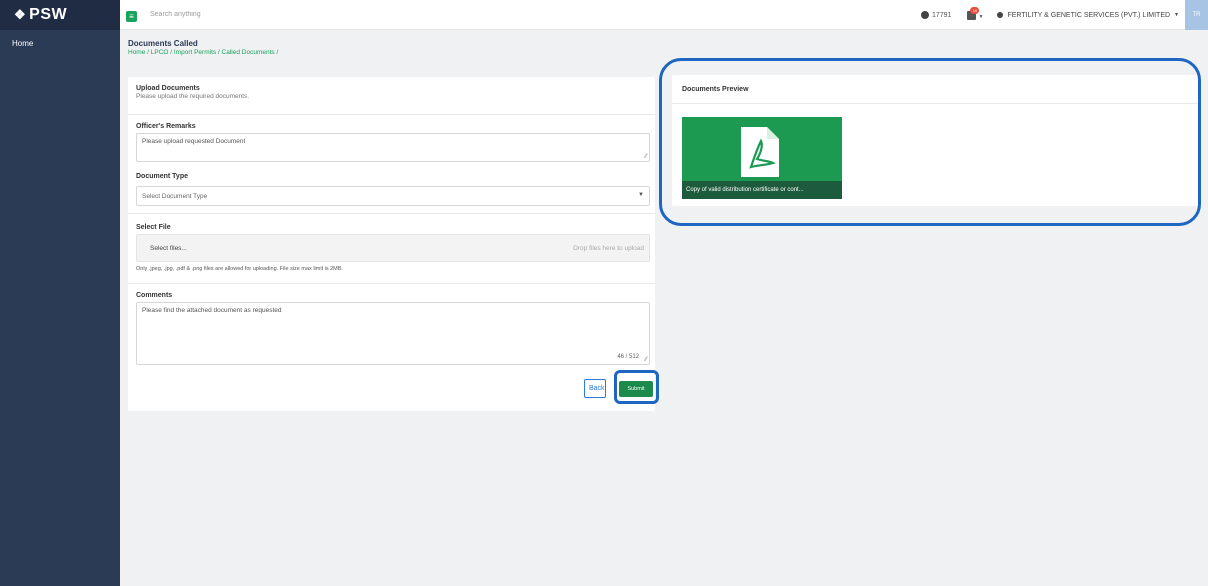 Image resolution: width=1208 pixels, height=586 pixels. I want to click on psw-logo-icon: ❖, so click(20, 14).